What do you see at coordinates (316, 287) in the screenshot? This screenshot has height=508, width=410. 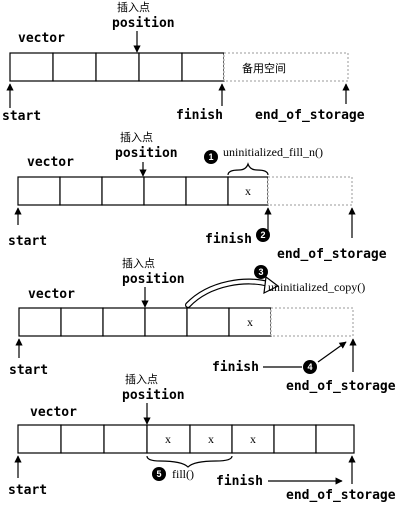 I see `uninit-copy-label: uninitialized_copy()` at bounding box center [316, 287].